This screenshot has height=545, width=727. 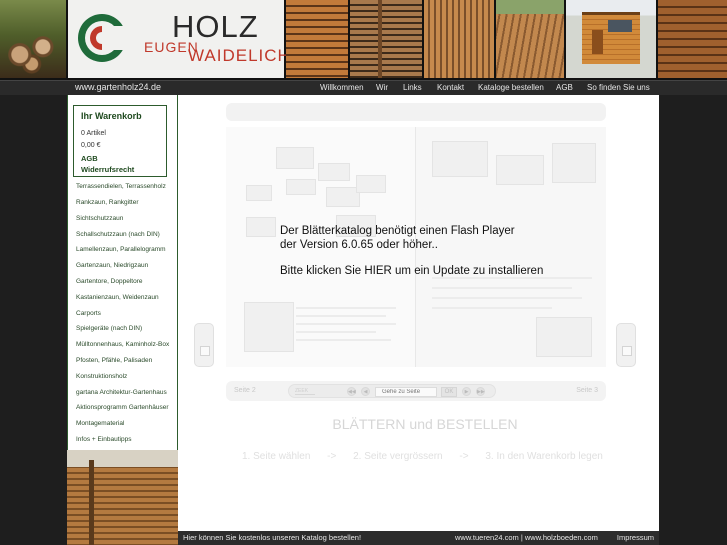 What do you see at coordinates (121, 186) in the screenshot?
I see `sidebar-link-terrassendielen: Terrassendielen, Terrassenholz` at bounding box center [121, 186].